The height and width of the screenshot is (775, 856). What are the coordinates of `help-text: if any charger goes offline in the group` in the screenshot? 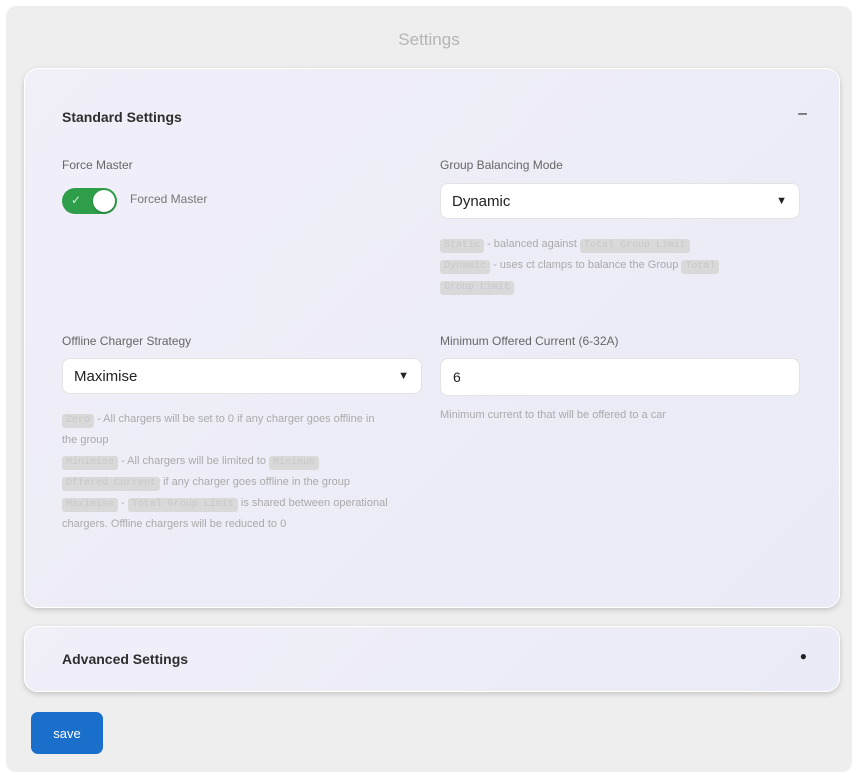 It's located at (255, 482).